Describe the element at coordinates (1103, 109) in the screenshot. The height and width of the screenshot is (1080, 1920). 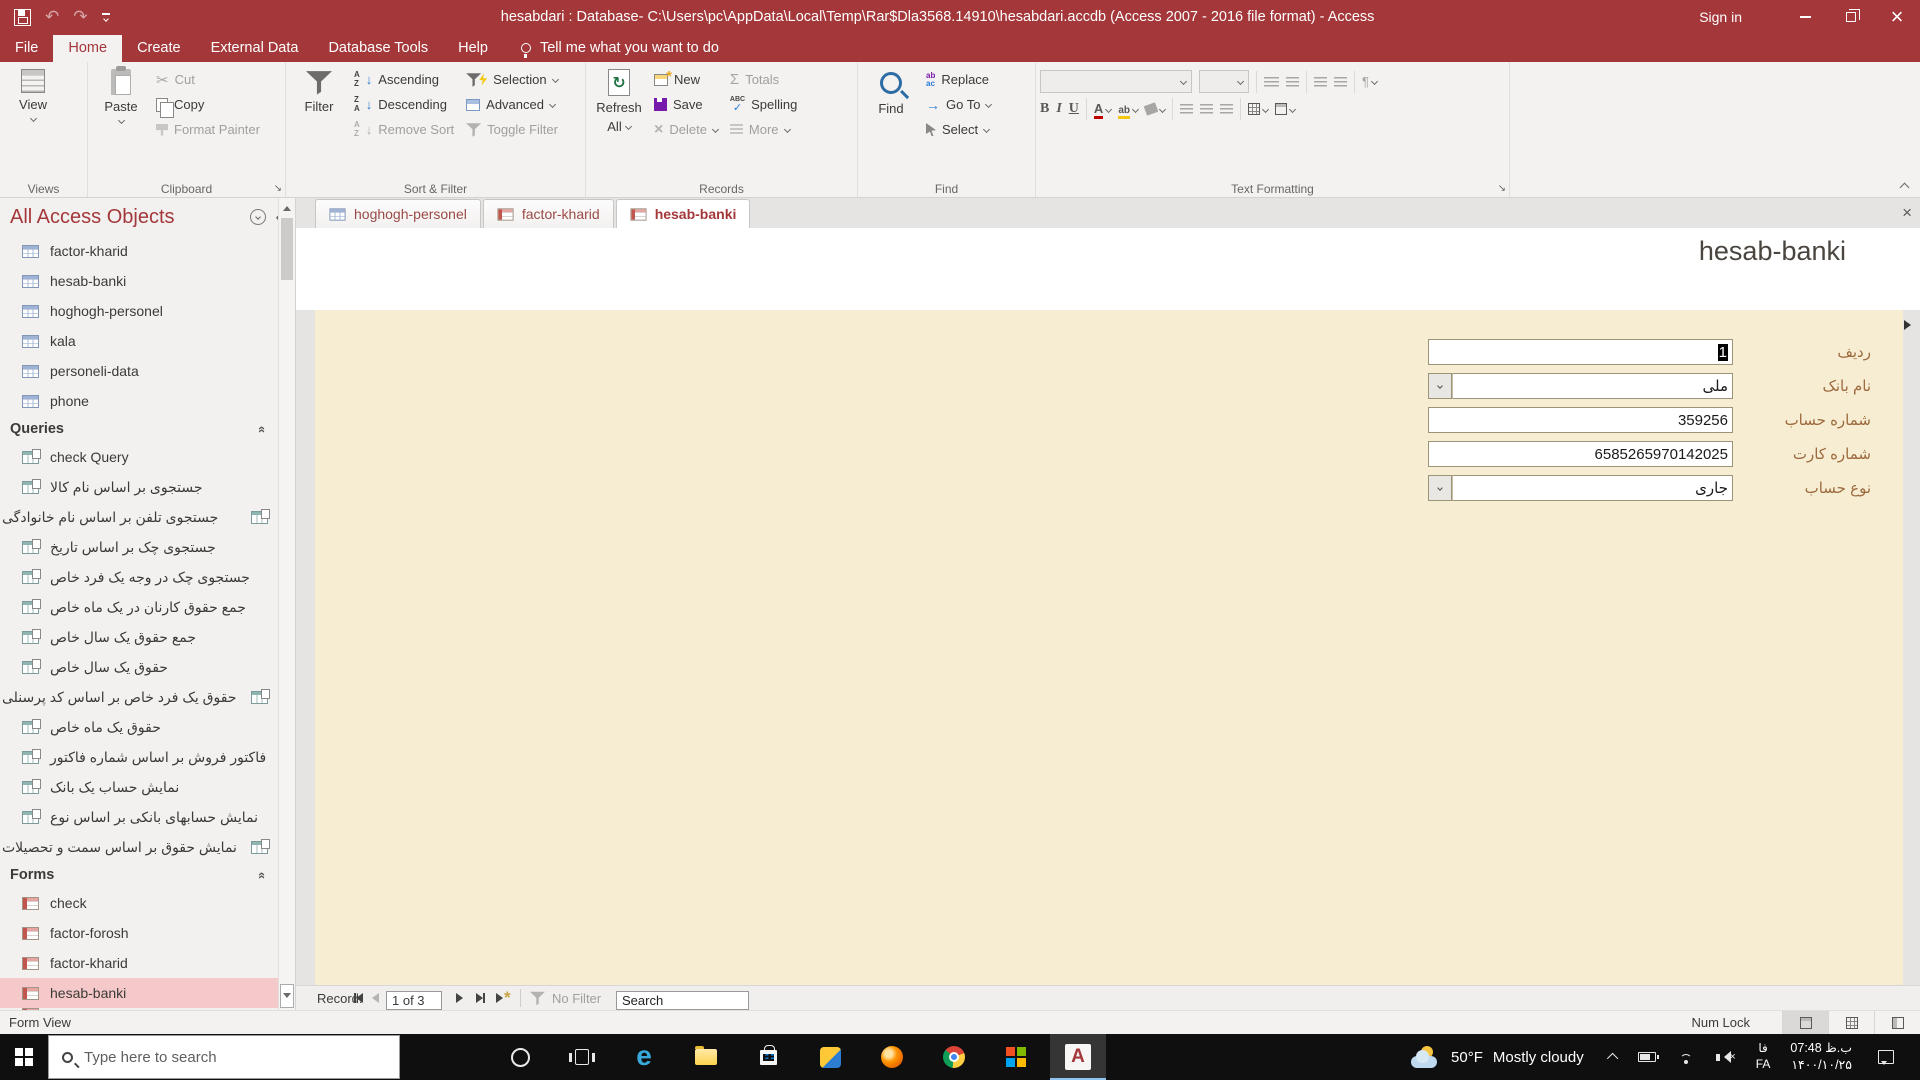
I see `font-color-button` at that location.